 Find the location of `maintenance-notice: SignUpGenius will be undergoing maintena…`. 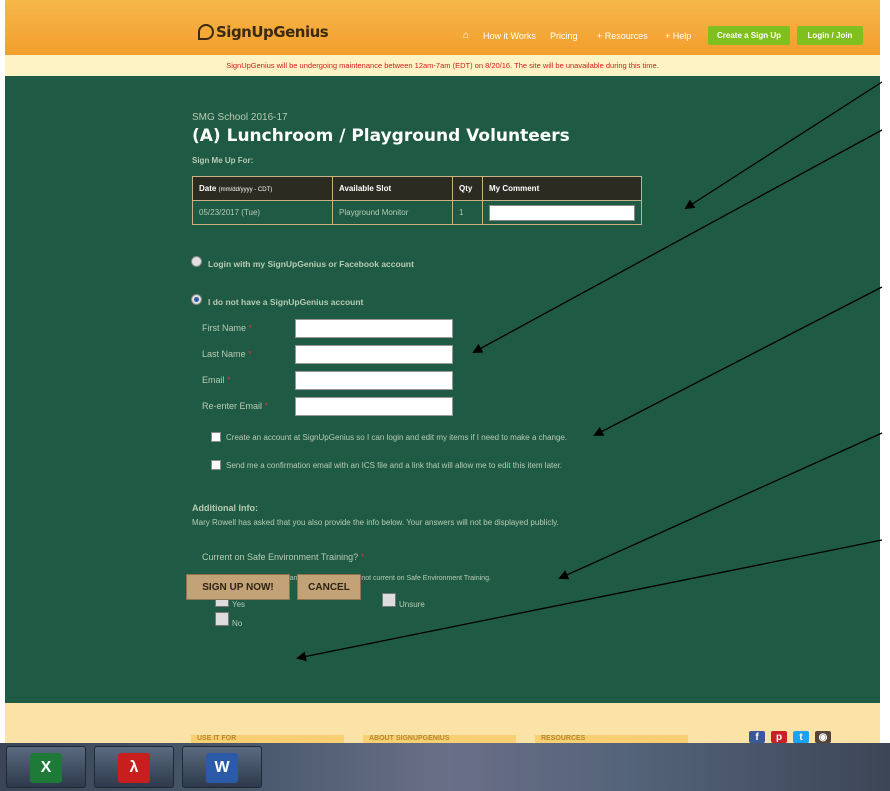

maintenance-notice: SignUpGenius will be undergoing maintena… is located at coordinates (442, 65).